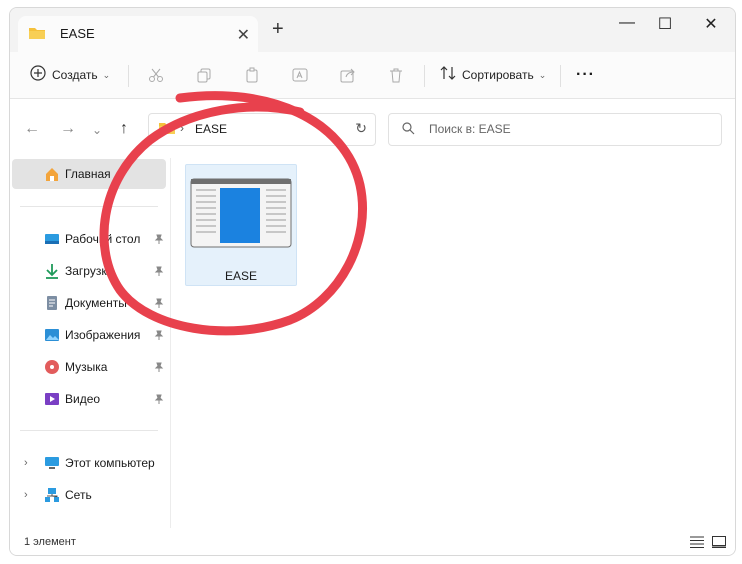  What do you see at coordinates (50, 542) in the screenshot?
I see `item-count: 1 элемент` at bounding box center [50, 542].